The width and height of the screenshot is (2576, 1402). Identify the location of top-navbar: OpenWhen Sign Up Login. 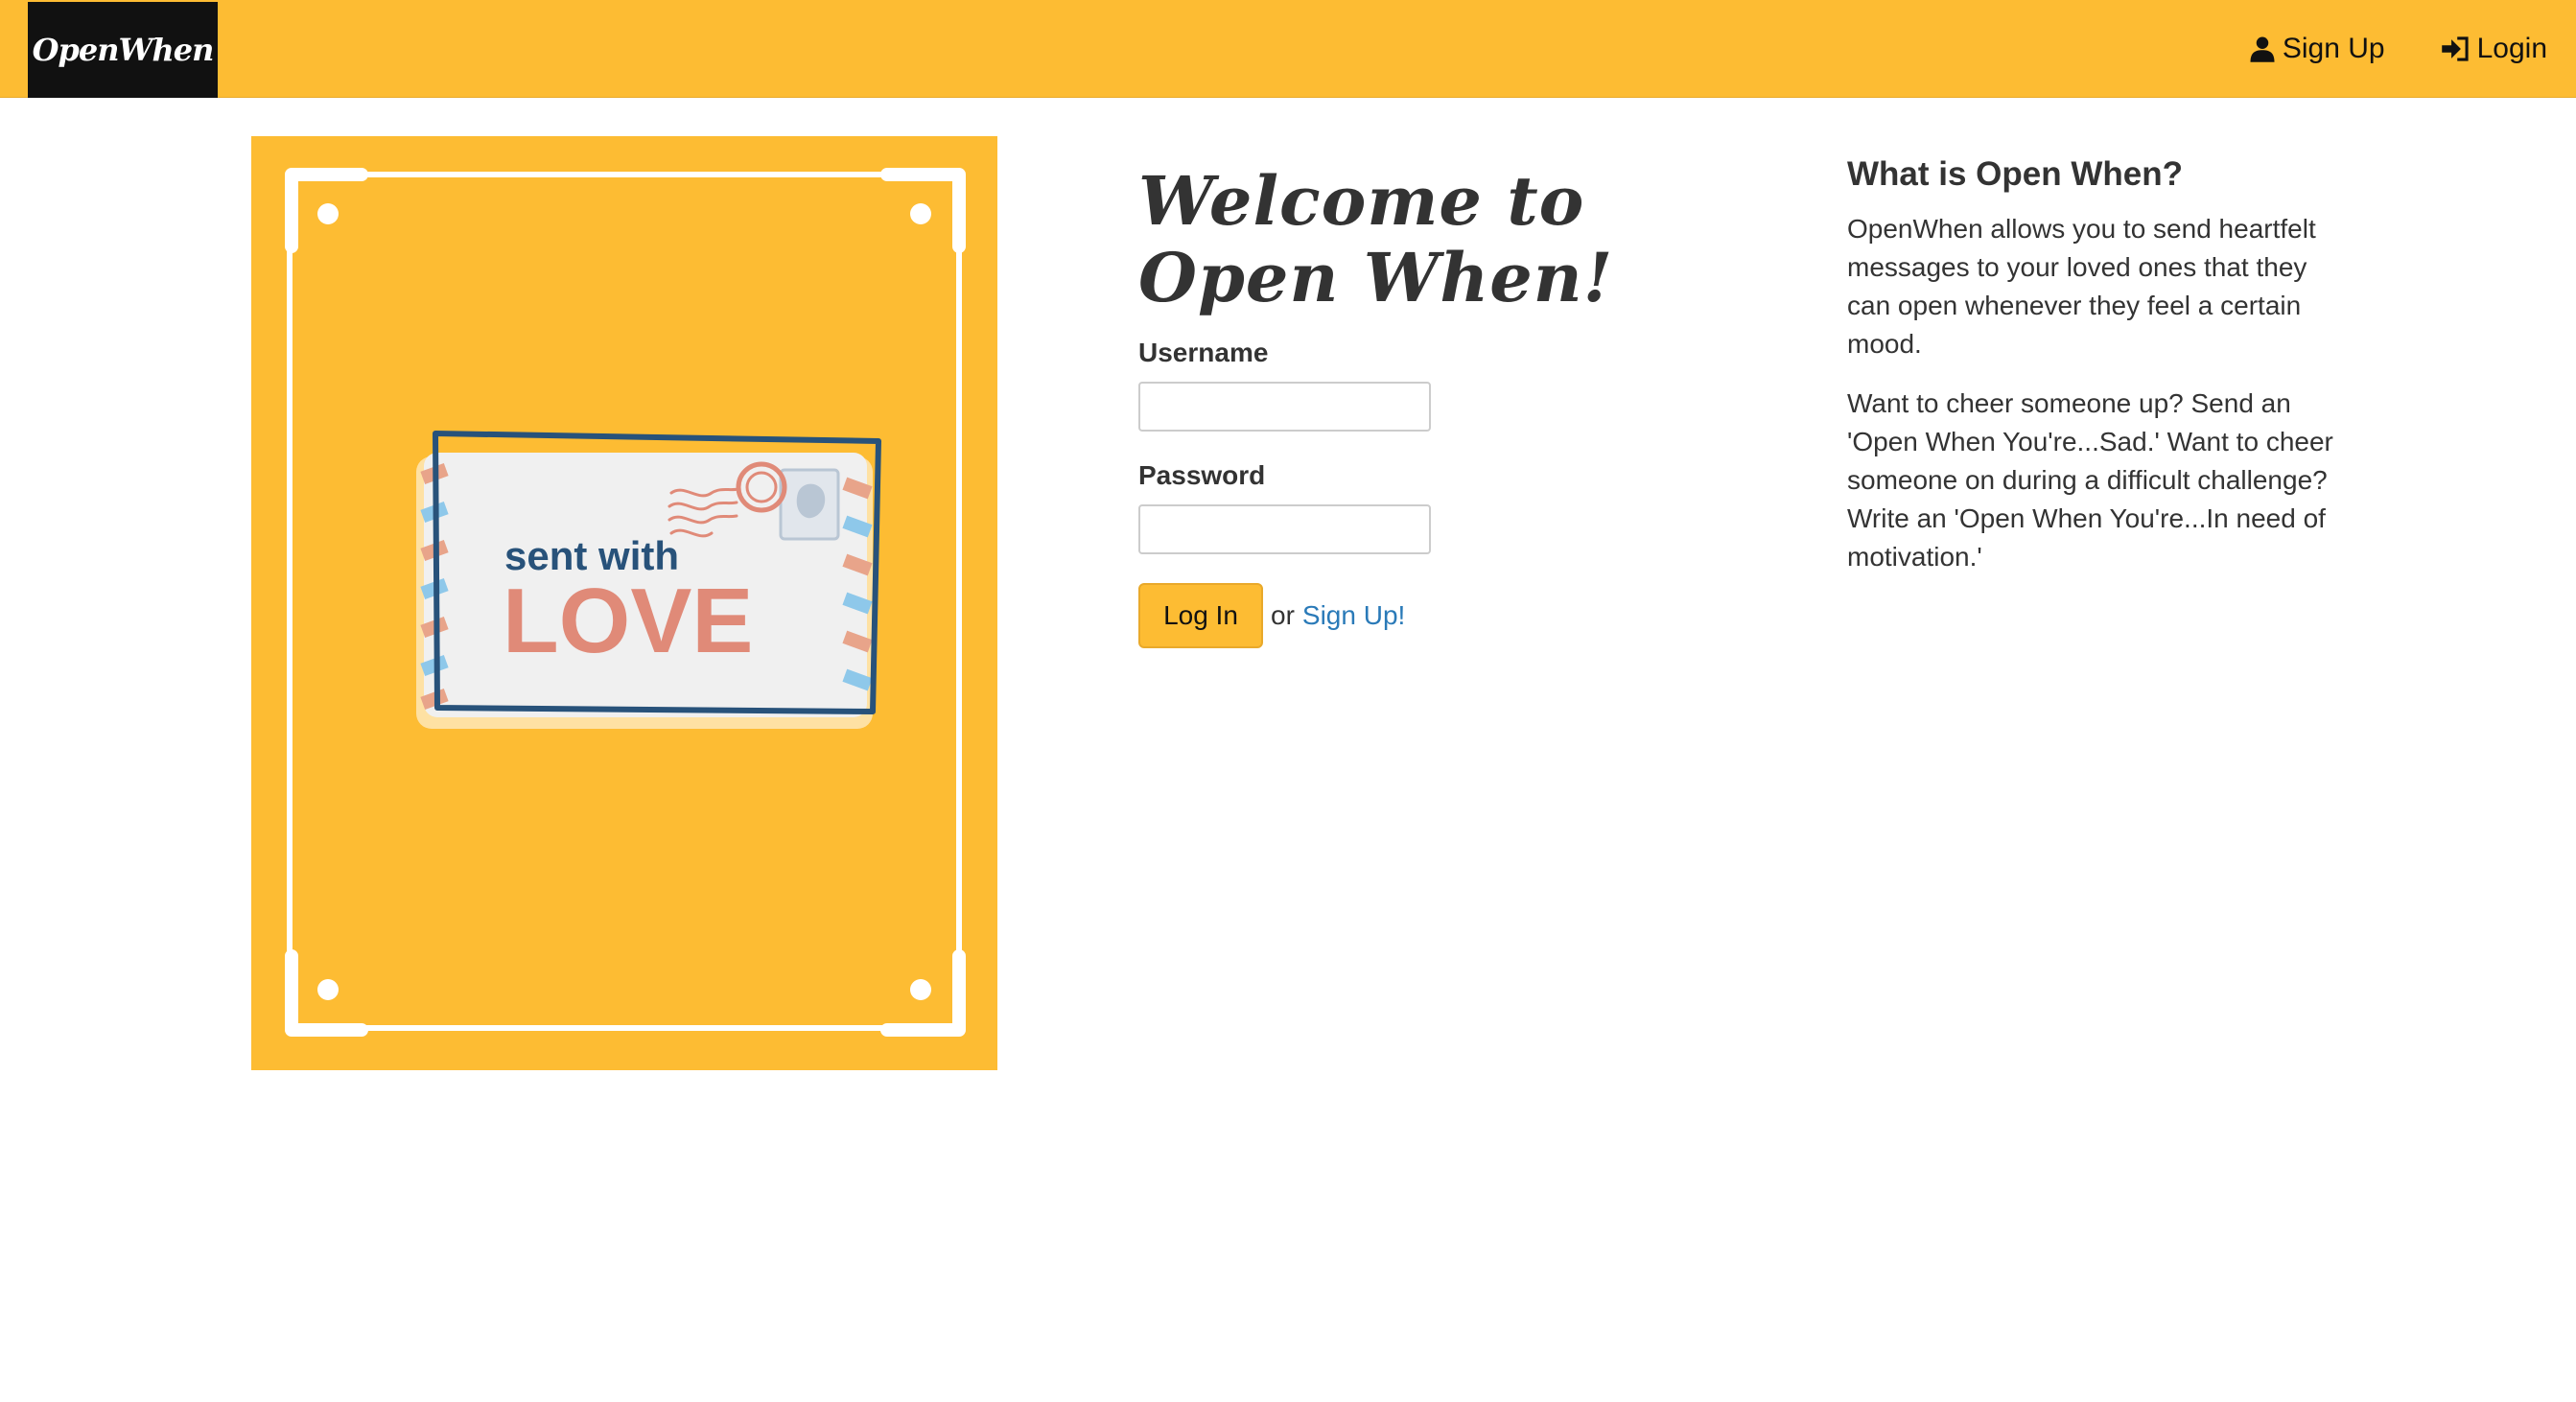
(1288, 49).